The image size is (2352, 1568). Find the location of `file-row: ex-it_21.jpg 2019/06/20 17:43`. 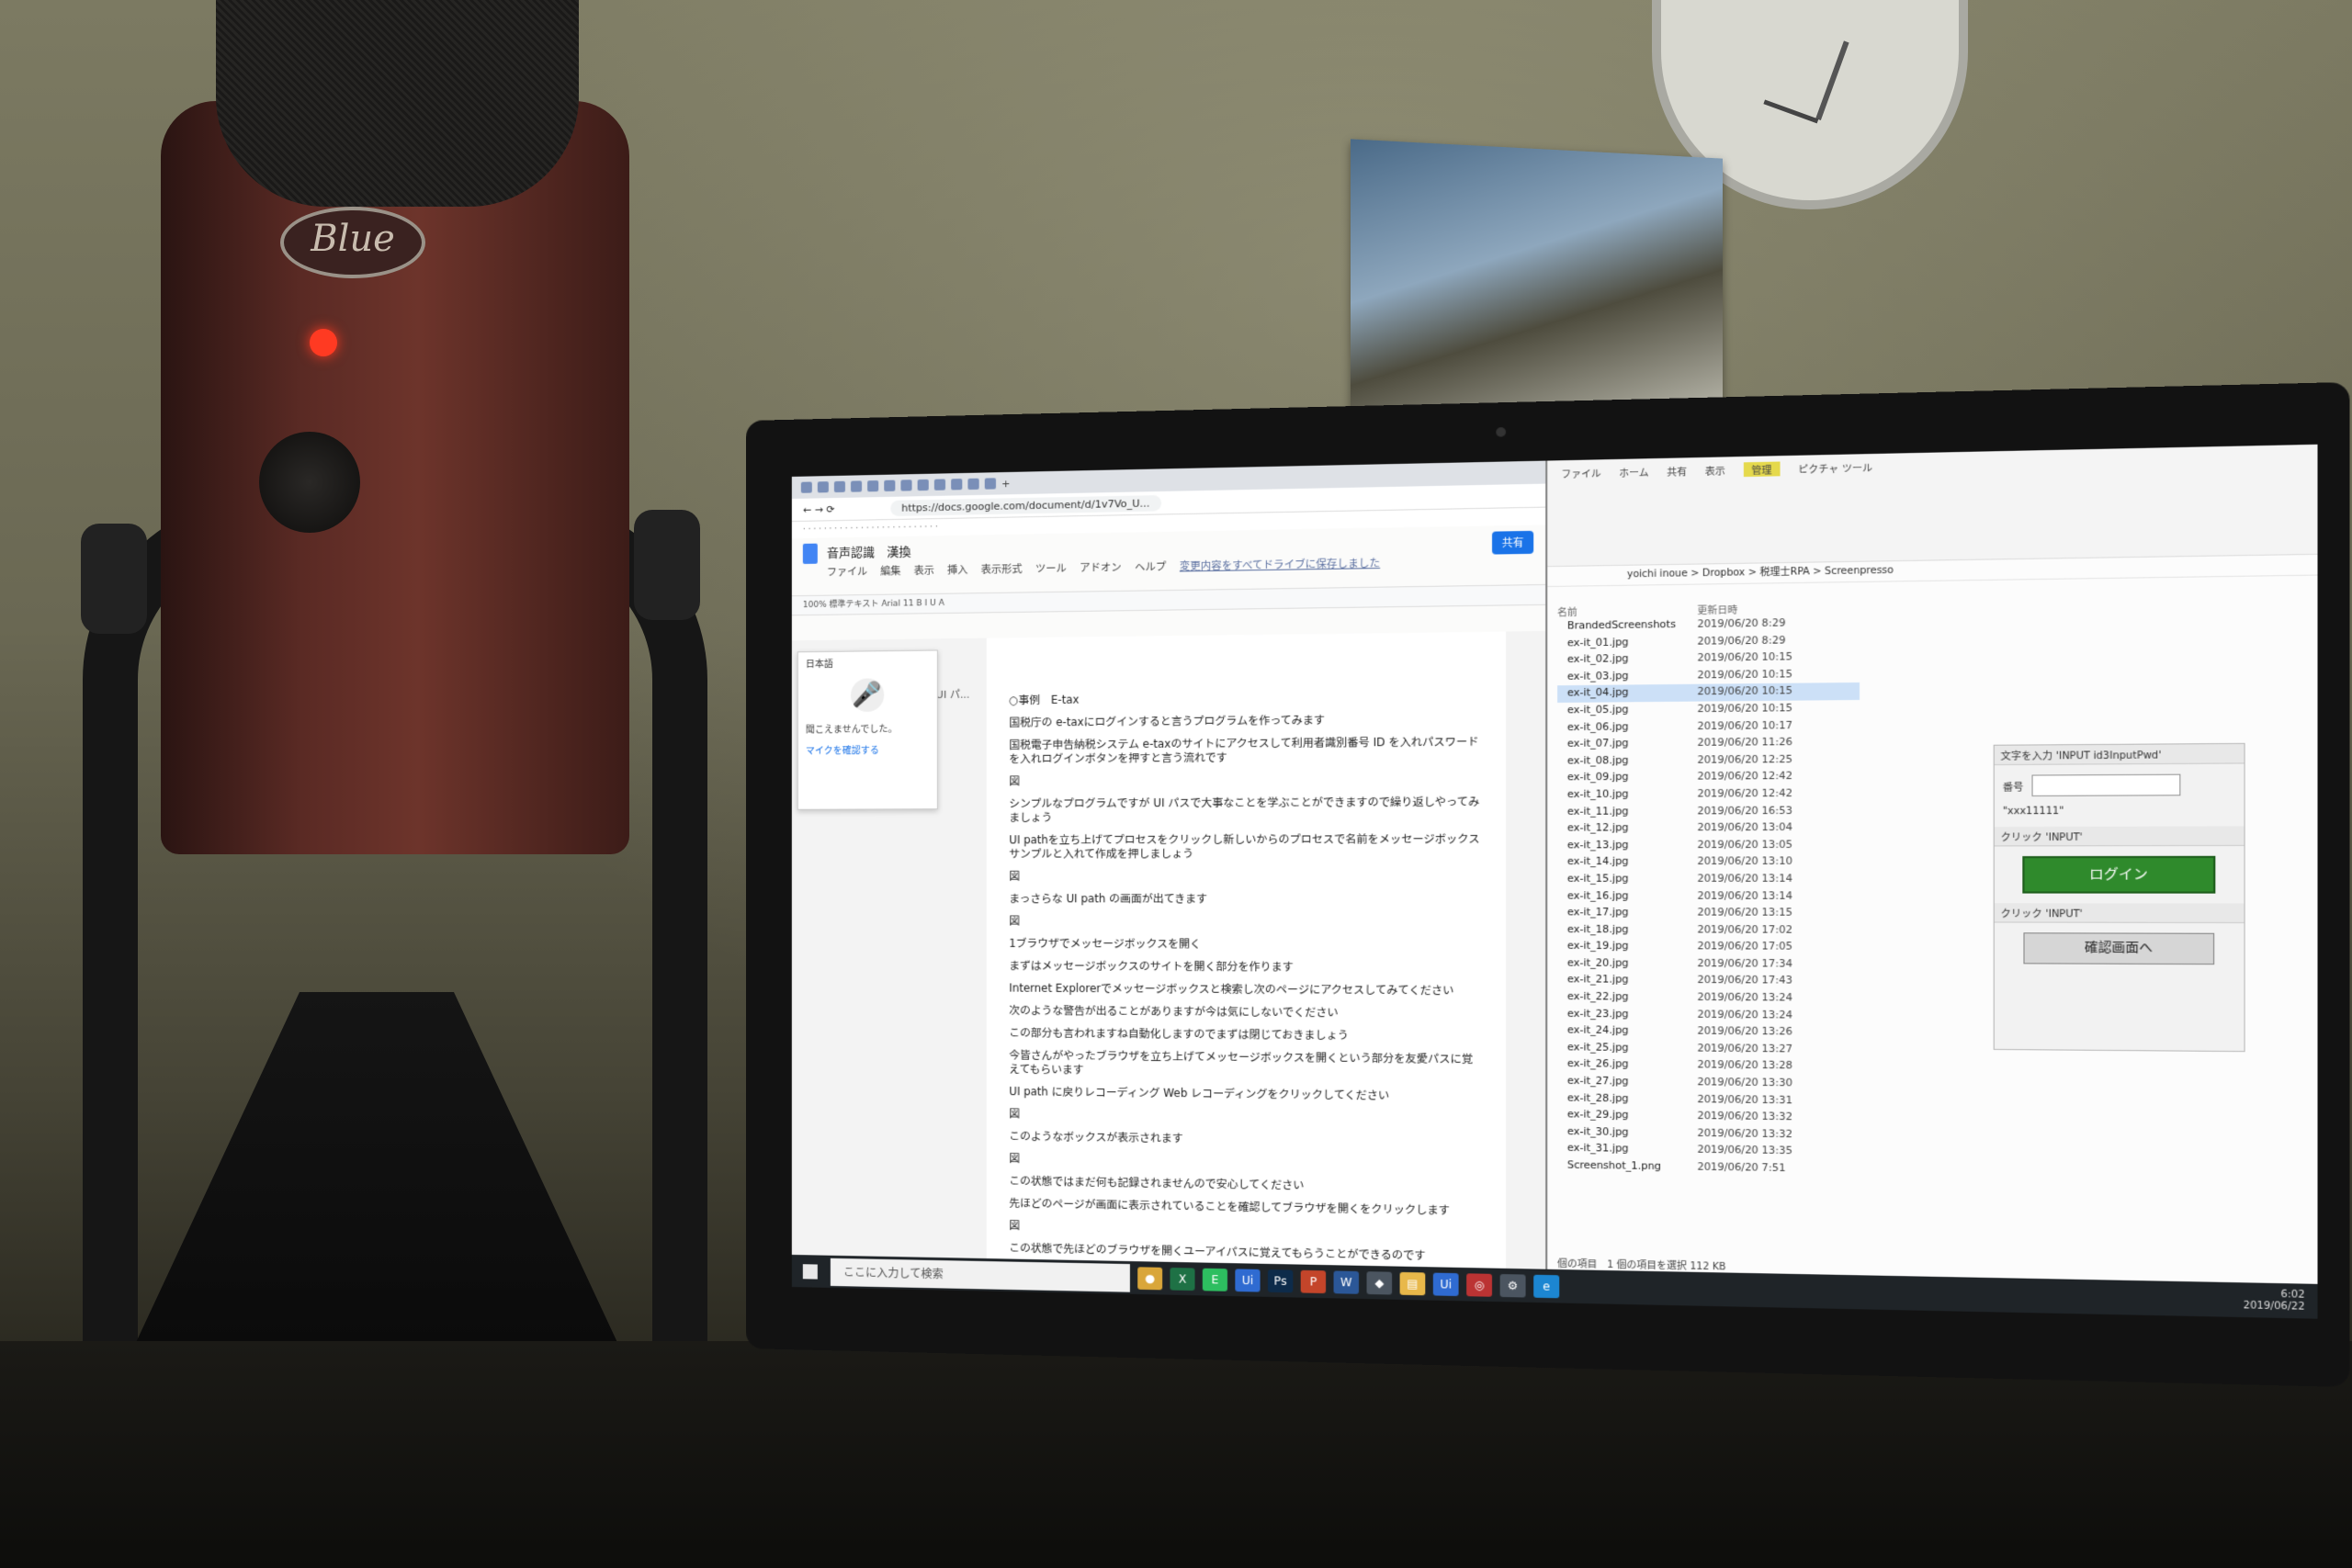

file-row: ex-it_21.jpg 2019/06/20 17:43 is located at coordinates (1708, 981).